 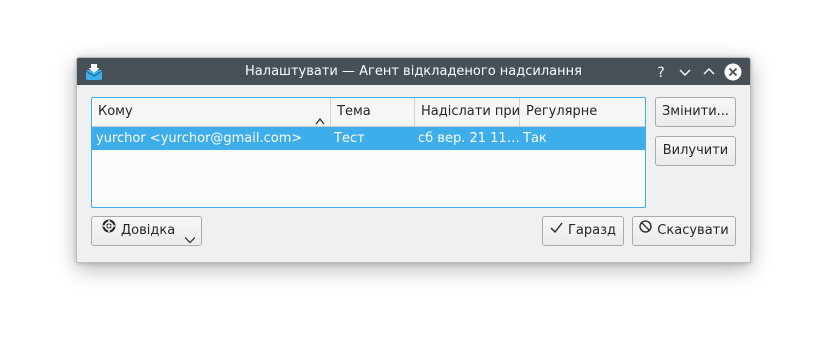 I want to click on maximize-icon, so click(x=709, y=72).